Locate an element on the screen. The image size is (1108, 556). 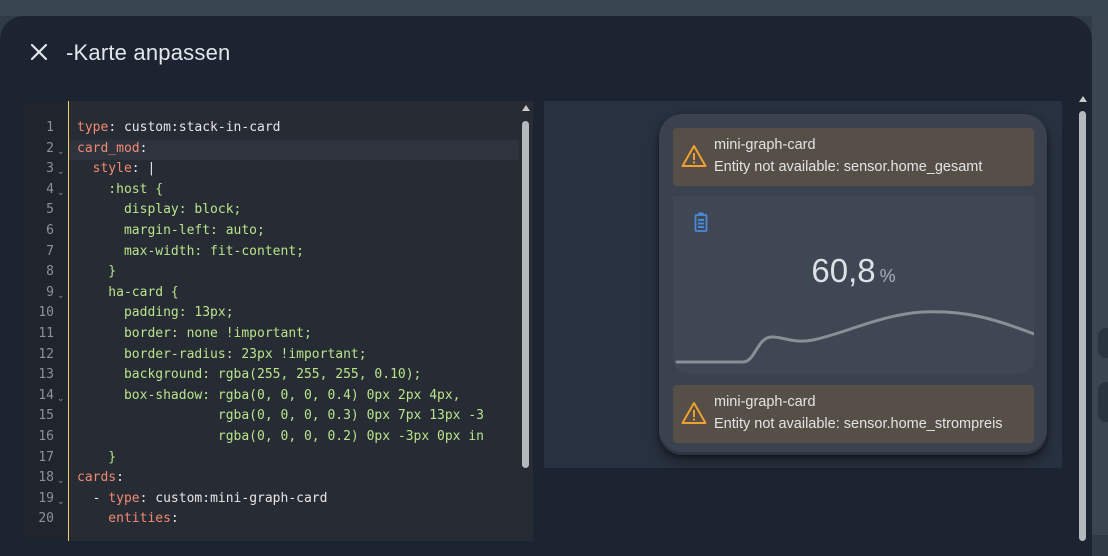
line-number: 17 is located at coordinates (46, 457).